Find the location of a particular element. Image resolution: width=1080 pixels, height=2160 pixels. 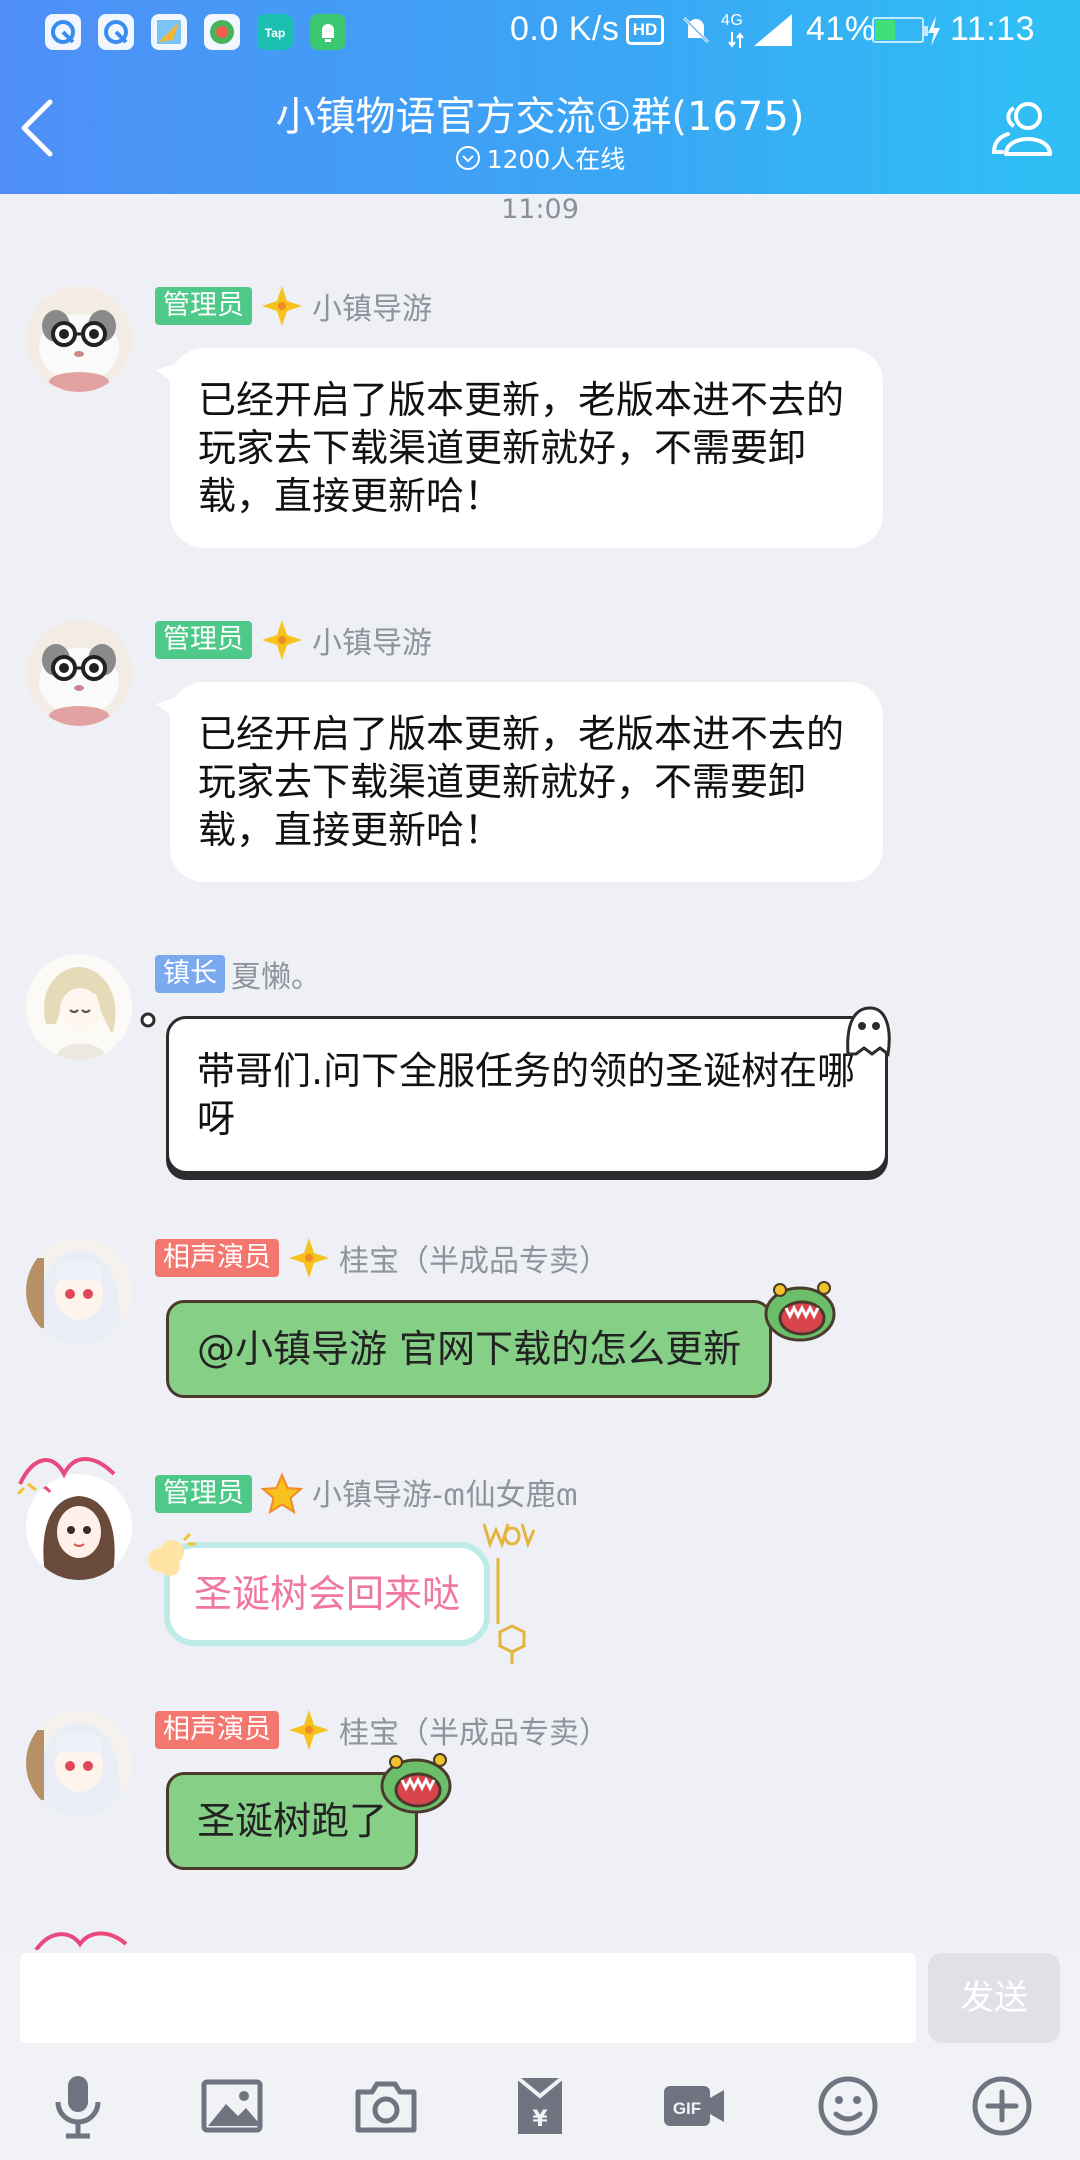

gif-label: GIF is located at coordinates (687, 2108).